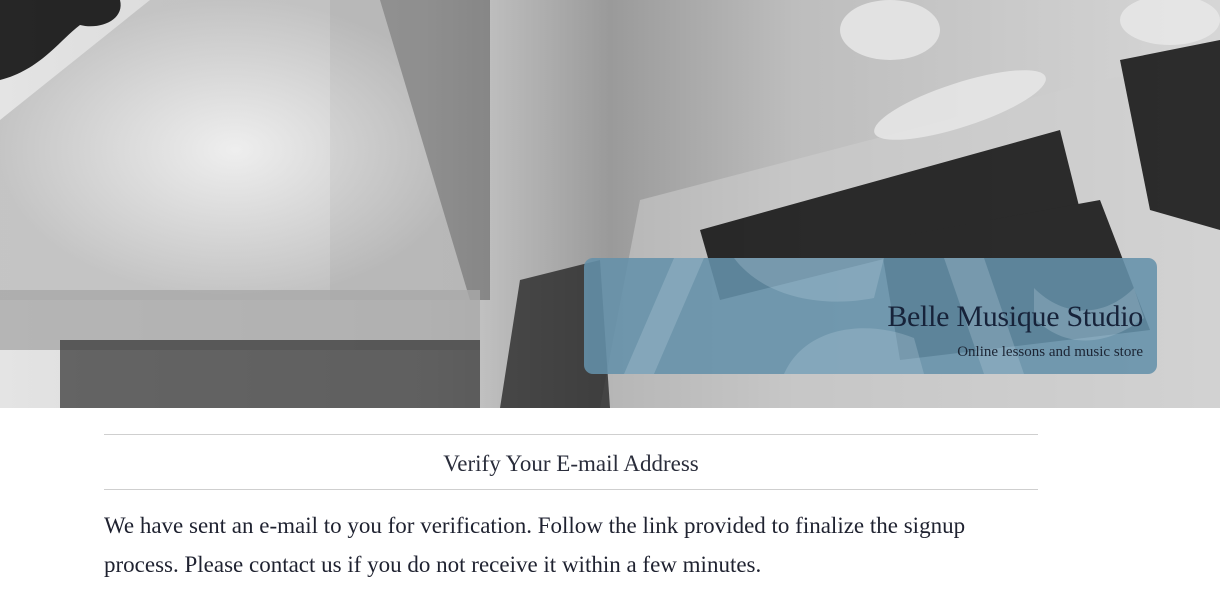 This screenshot has height=605, width=1220. Describe the element at coordinates (571, 463) in the screenshot. I see `page-heading: Verify Your E-mail Address` at that location.